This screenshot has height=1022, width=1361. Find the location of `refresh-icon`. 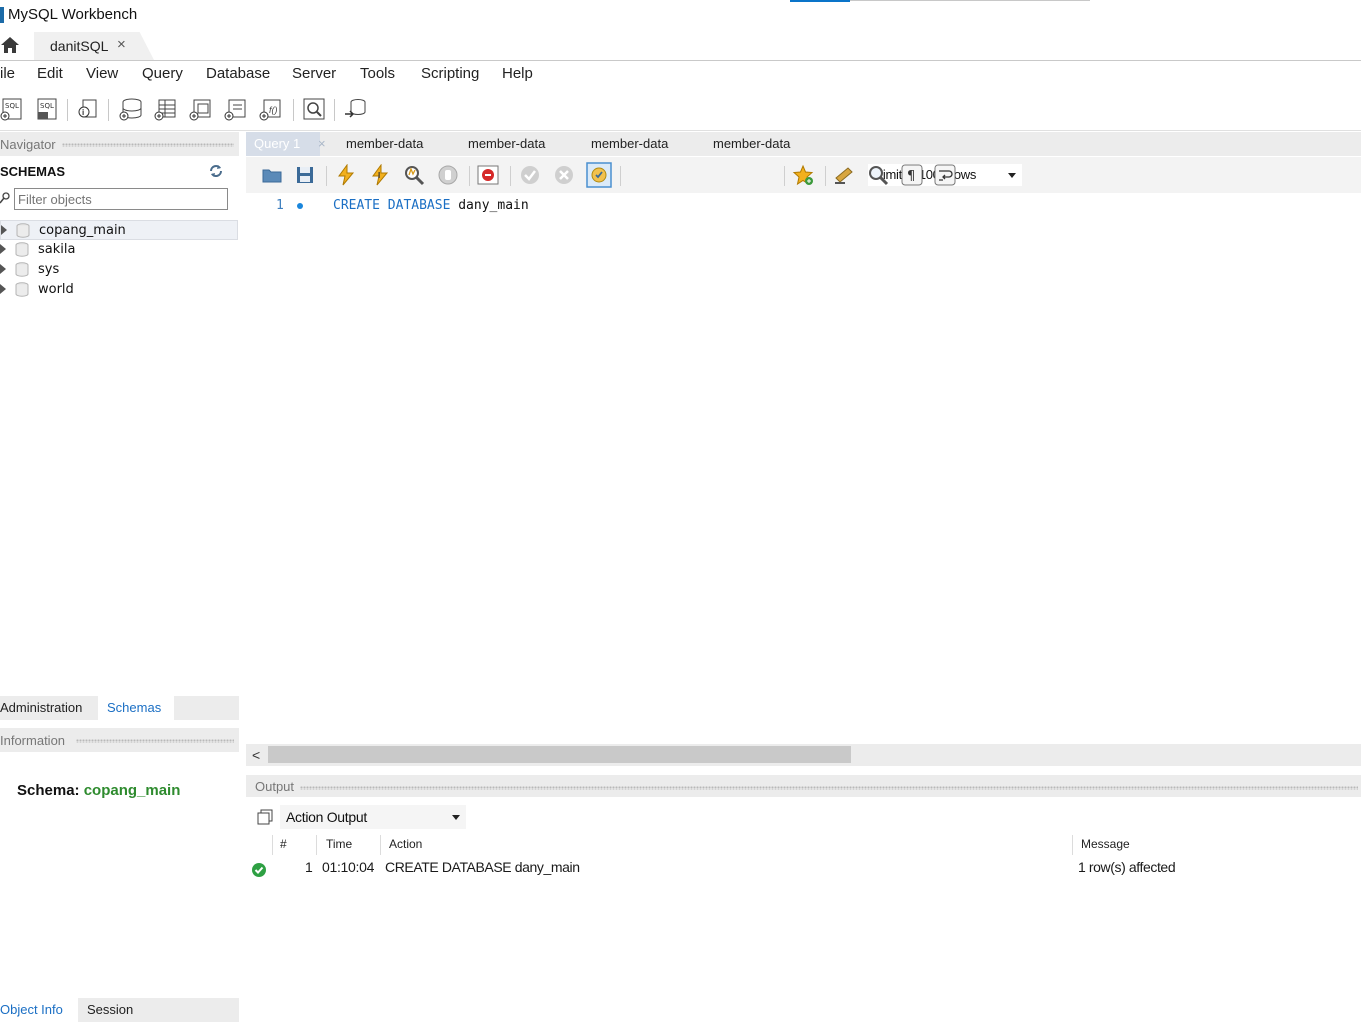

refresh-icon is located at coordinates (216, 171).